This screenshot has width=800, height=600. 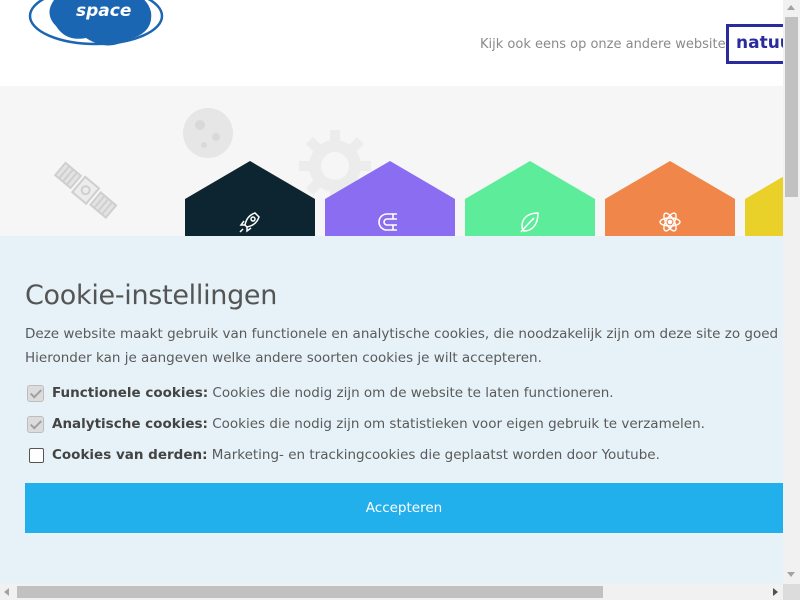 What do you see at coordinates (130, 455) in the screenshot?
I see `third-party-cookies-name: Cookies van derden:` at bounding box center [130, 455].